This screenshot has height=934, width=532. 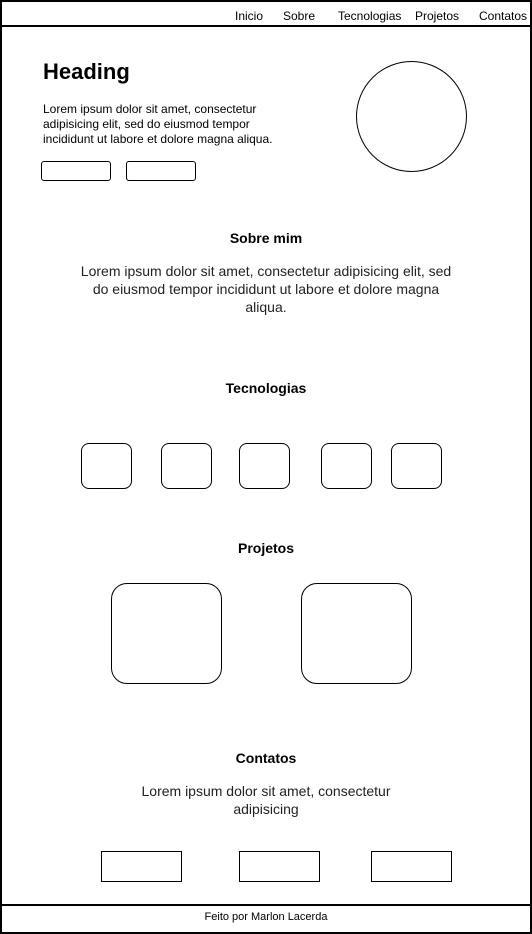 What do you see at coordinates (369, 16) in the screenshot?
I see `nav-item-tecnologias: Tecnologias` at bounding box center [369, 16].